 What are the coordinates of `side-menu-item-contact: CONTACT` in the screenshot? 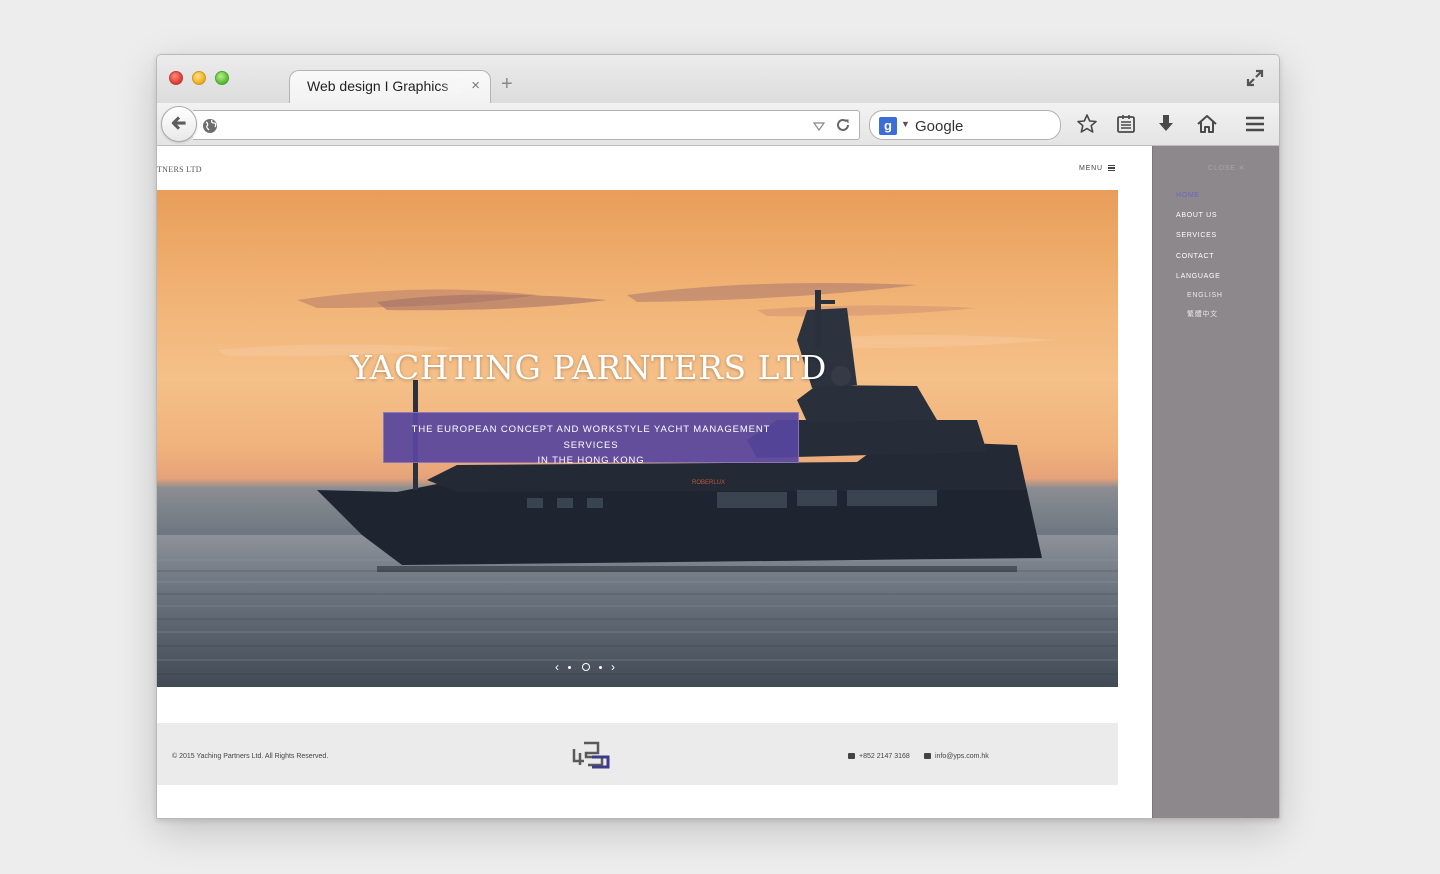 It's located at (1195, 256).